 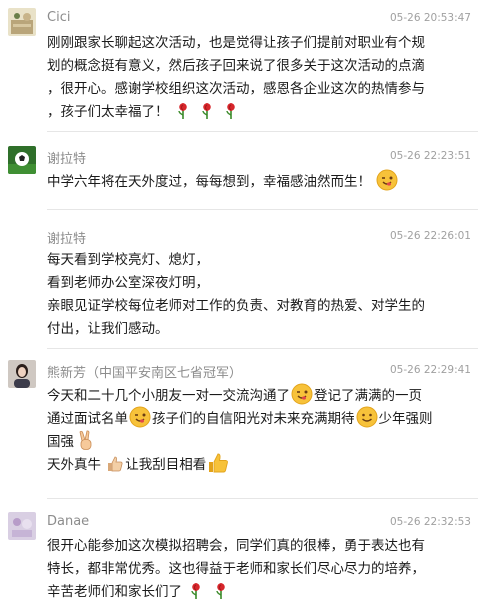 What do you see at coordinates (257, 463) in the screenshot?
I see `comment-line-with-emoji: 天外真牛 让我刮目相看` at bounding box center [257, 463].